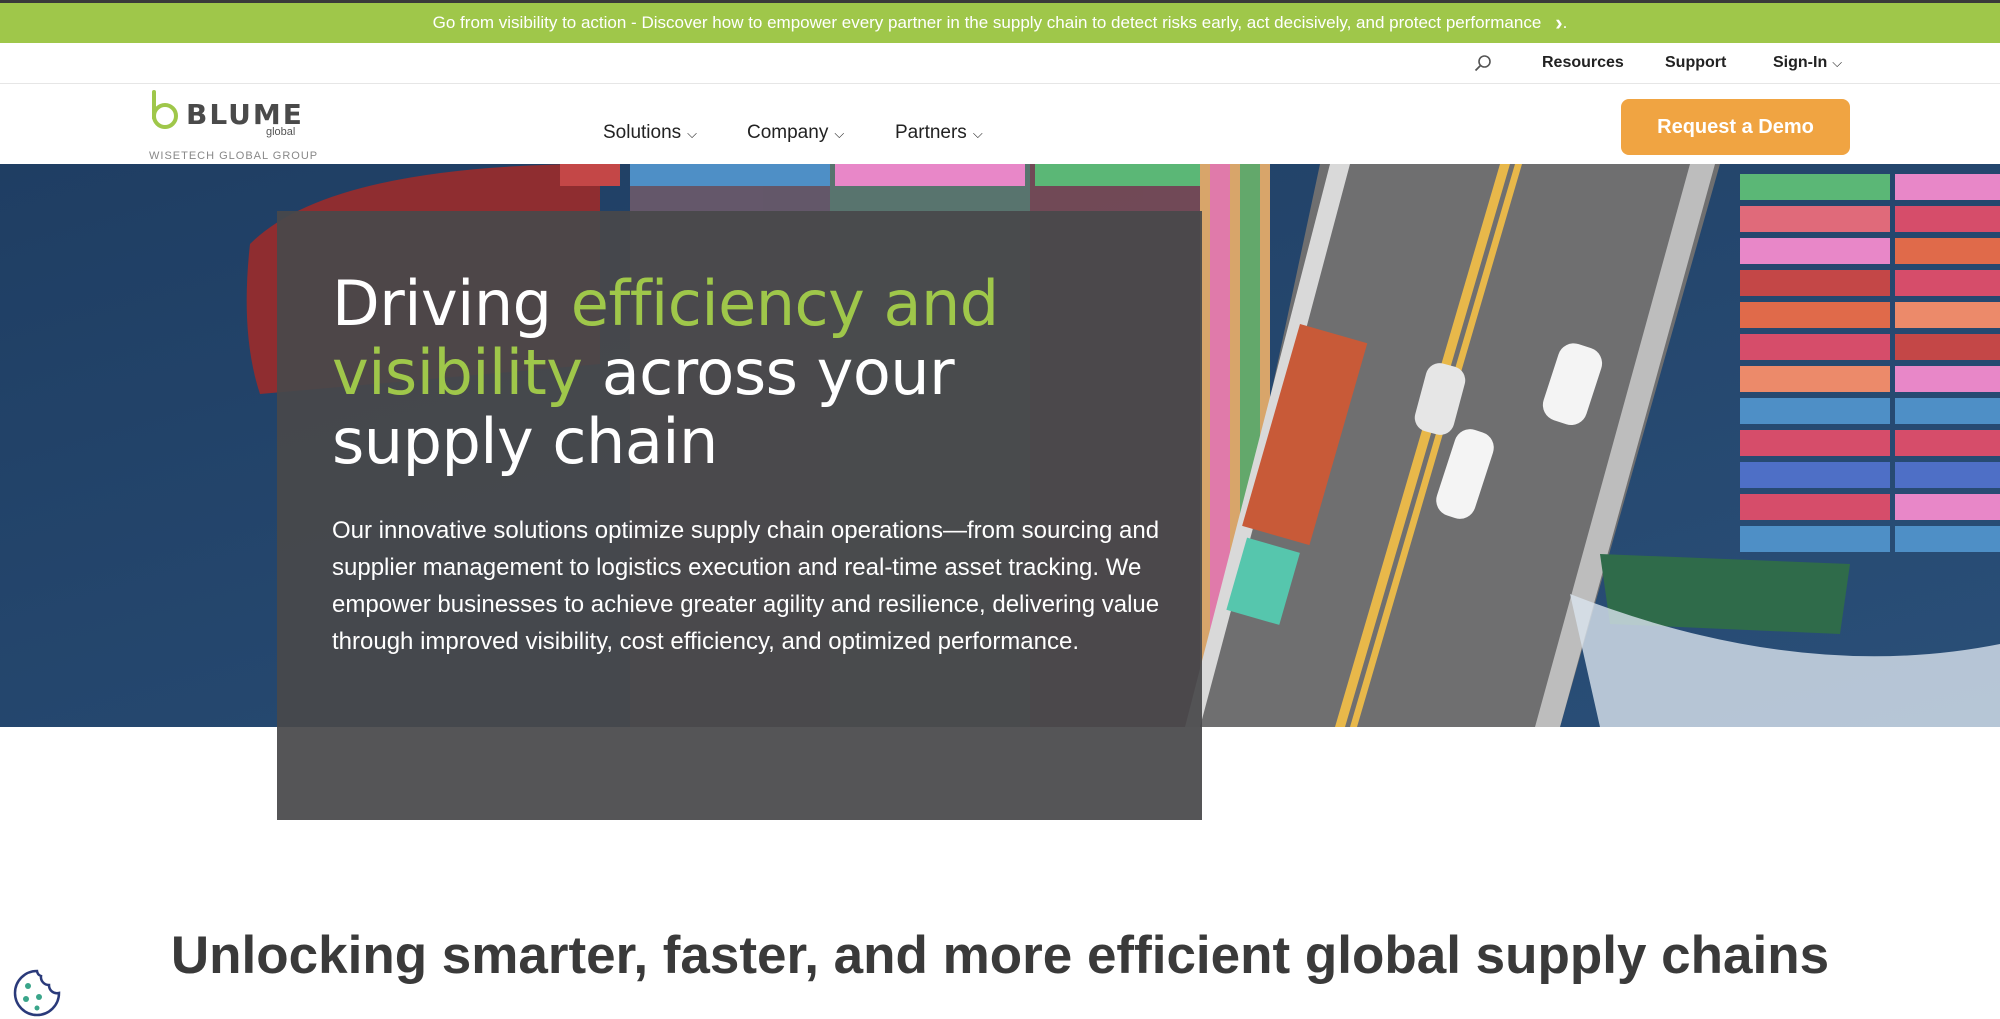  I want to click on nav-solutions: Solutions ⌵, so click(650, 133).